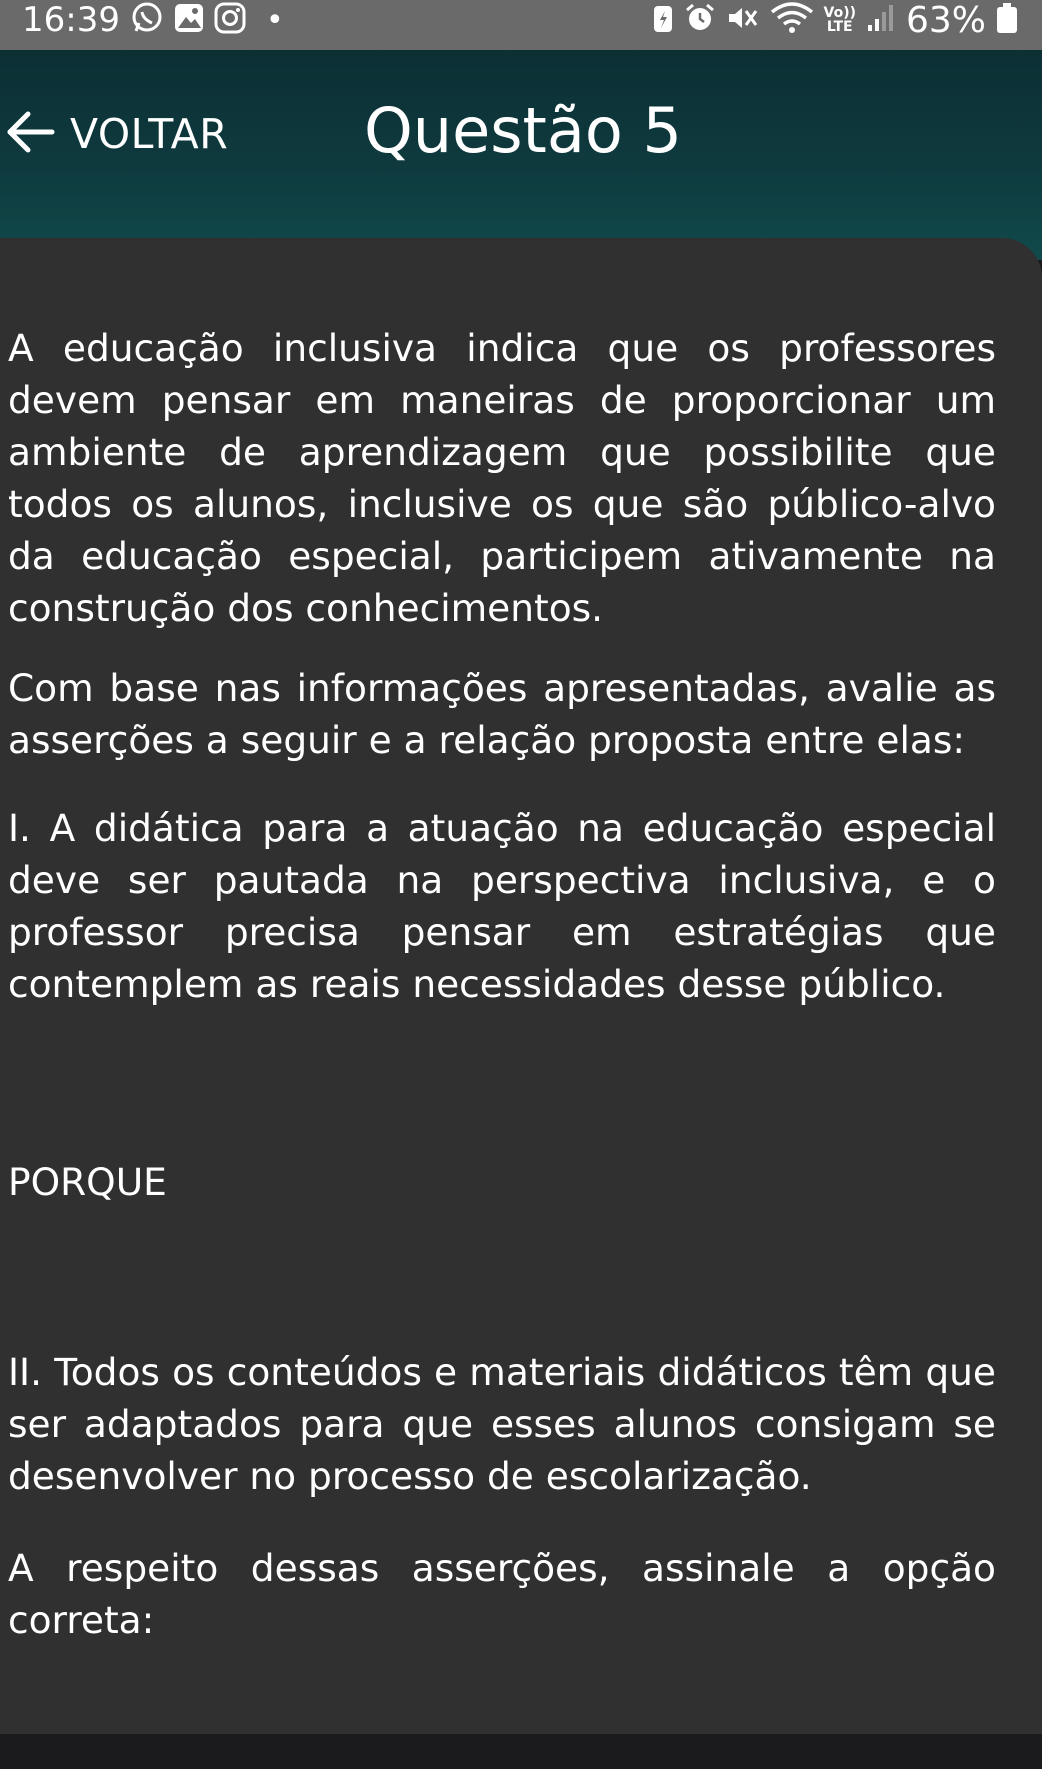 Image resolution: width=1042 pixels, height=1769 pixels. What do you see at coordinates (521, 25) in the screenshot?
I see `status-bar: 16:39 • Vo)) LTE 63%` at bounding box center [521, 25].